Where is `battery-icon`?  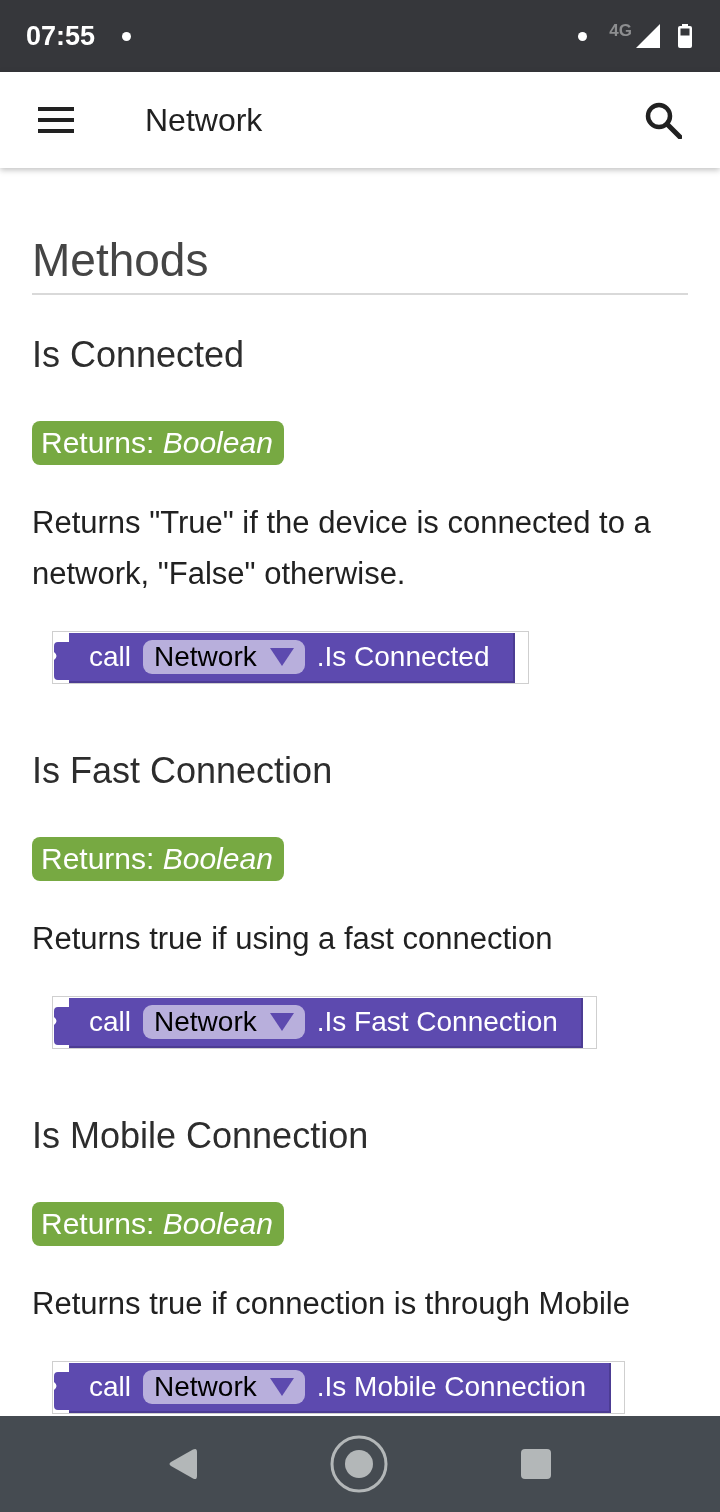
battery-icon is located at coordinates (685, 36).